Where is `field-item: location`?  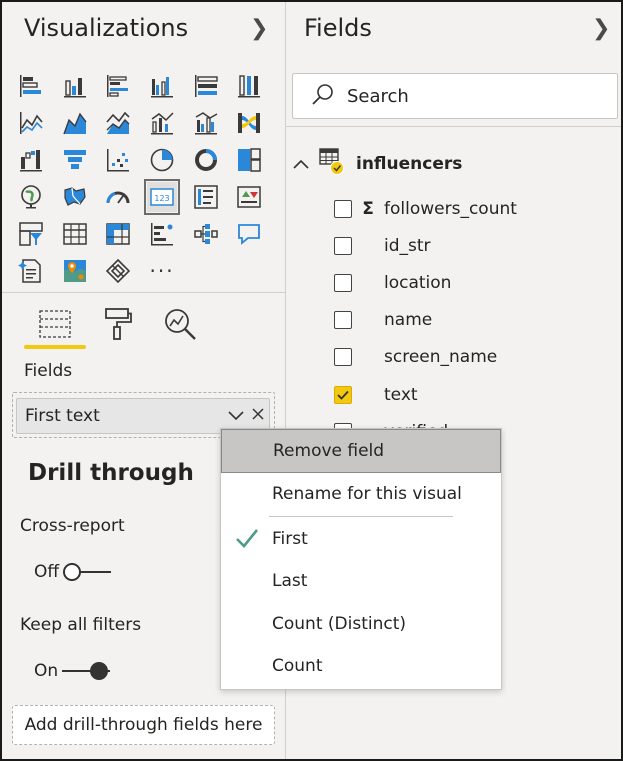 field-item: location is located at coordinates (392, 283).